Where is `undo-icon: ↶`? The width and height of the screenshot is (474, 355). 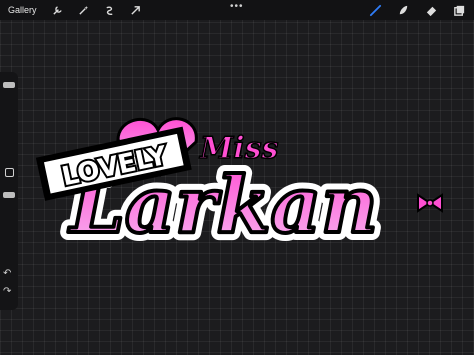 undo-icon: ↶ is located at coordinates (7, 273).